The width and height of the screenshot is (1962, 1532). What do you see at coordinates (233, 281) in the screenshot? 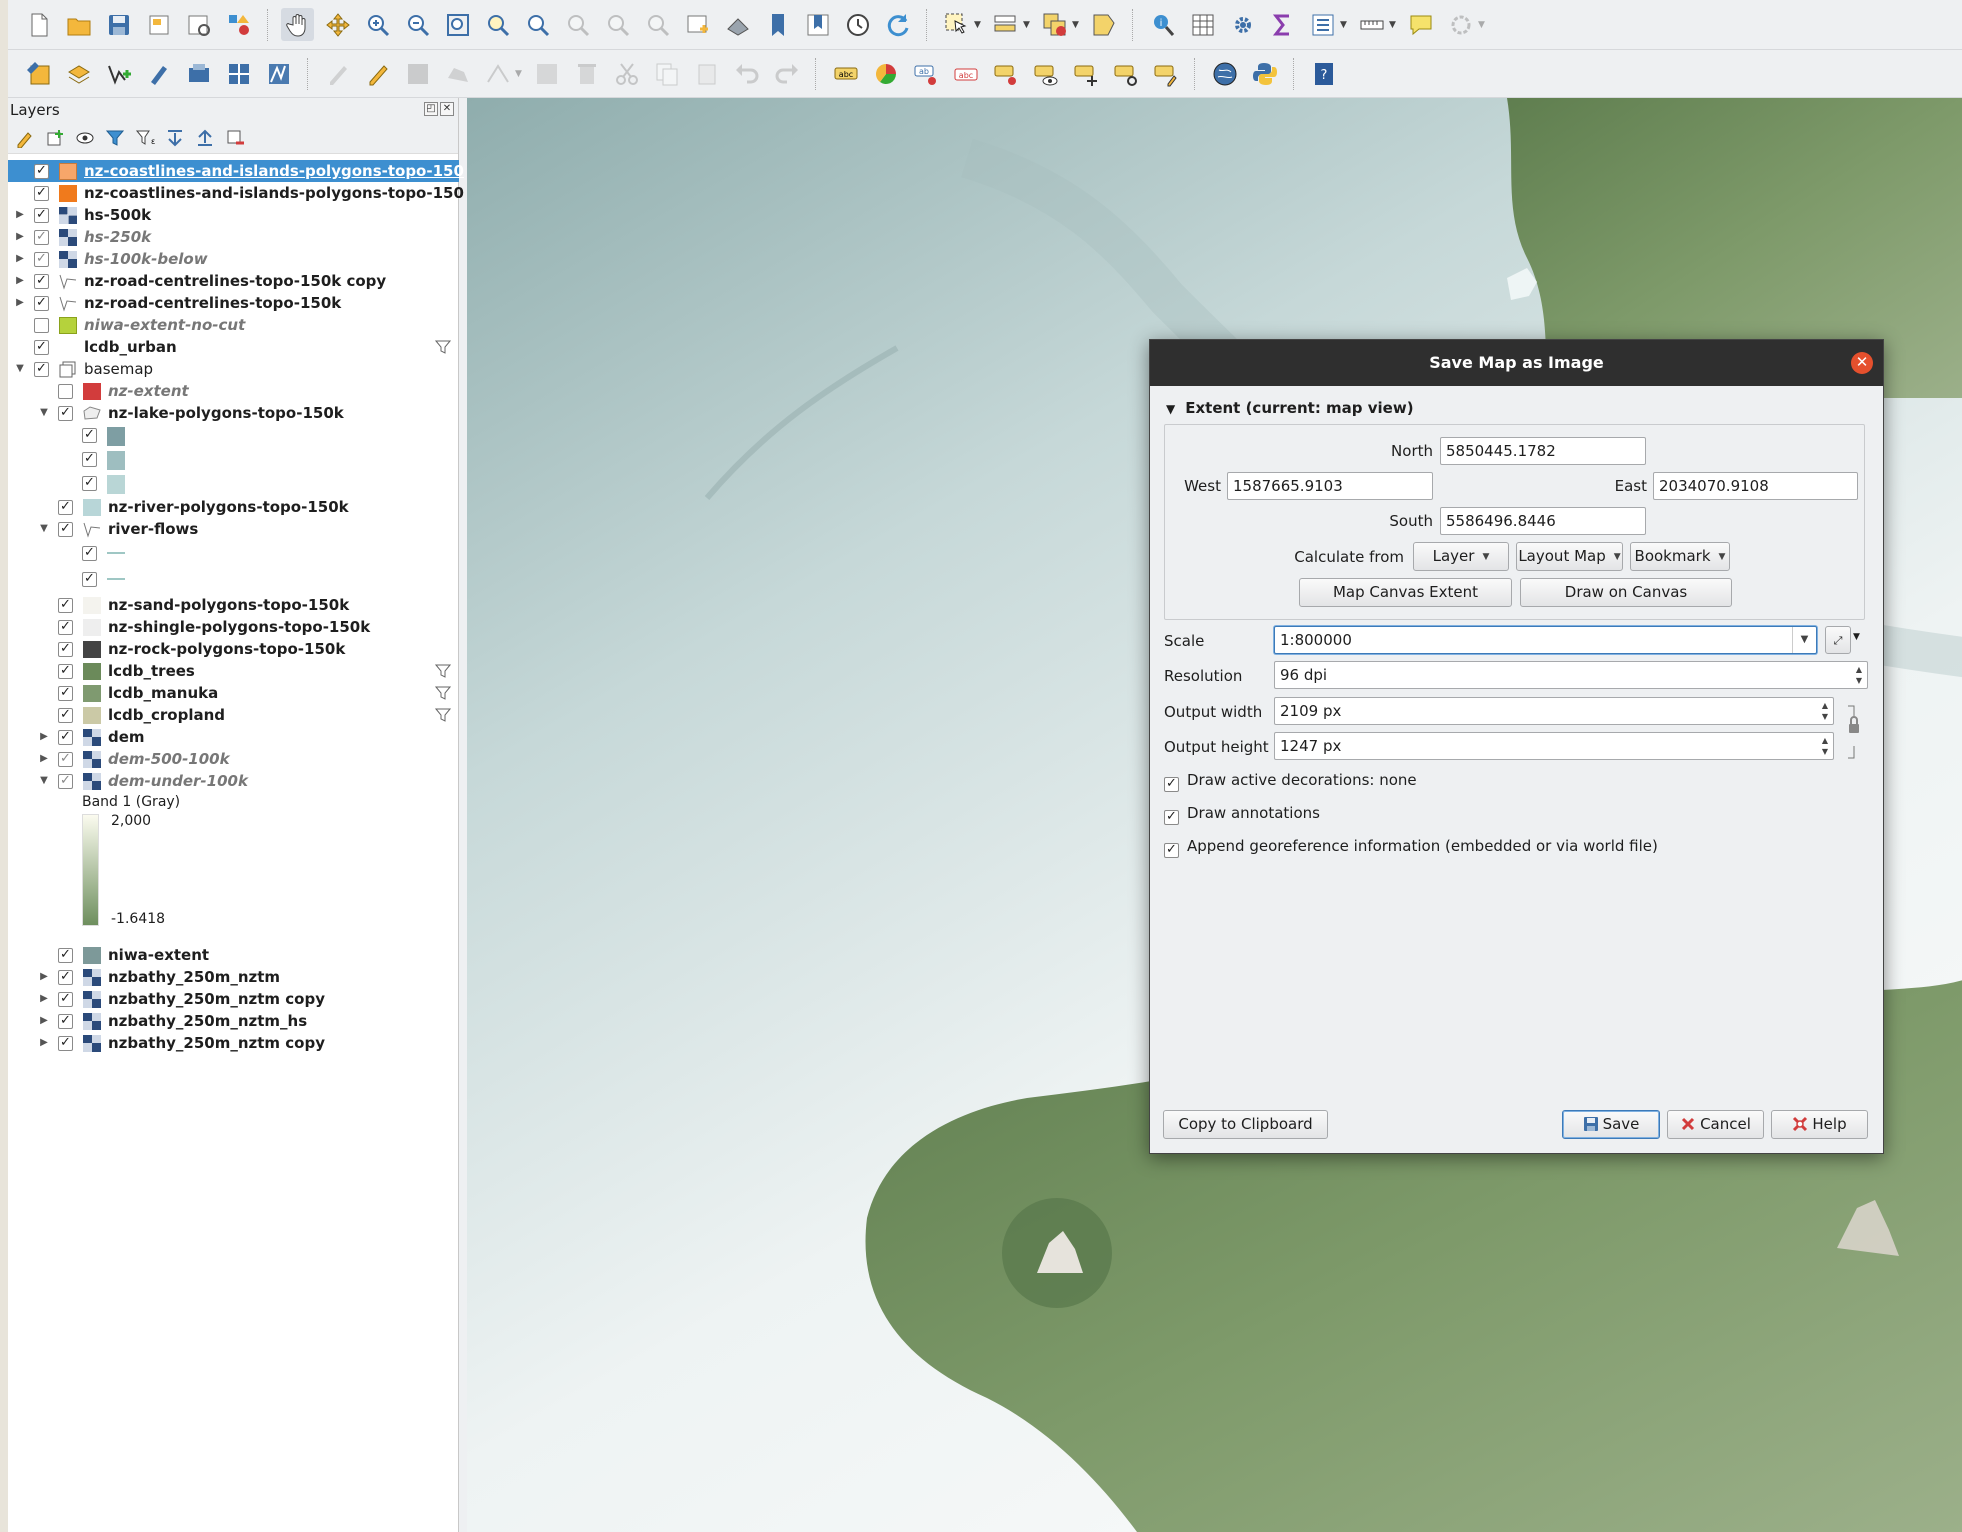
I see `layer-row: ▶ ✓ nz-road-centrelines-topo-150k copy` at bounding box center [233, 281].